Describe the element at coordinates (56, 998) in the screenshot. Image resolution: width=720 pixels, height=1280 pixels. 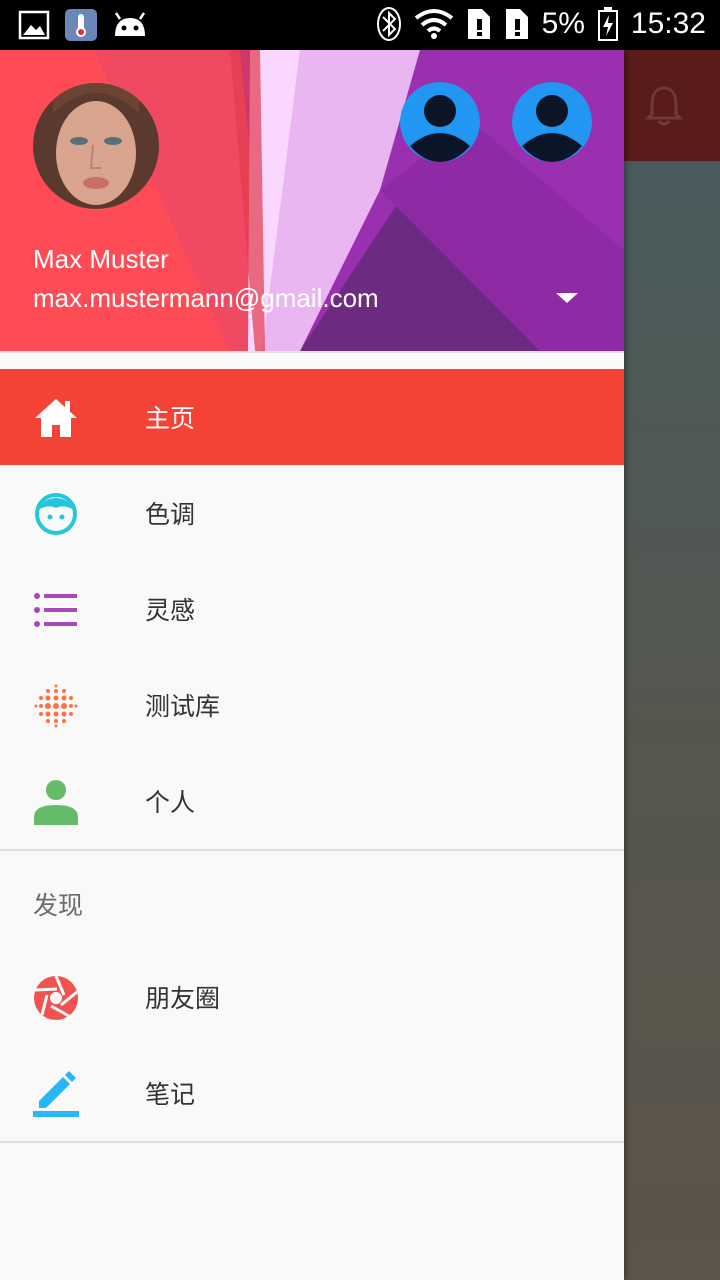
I see `camera-aperture-icon` at that location.